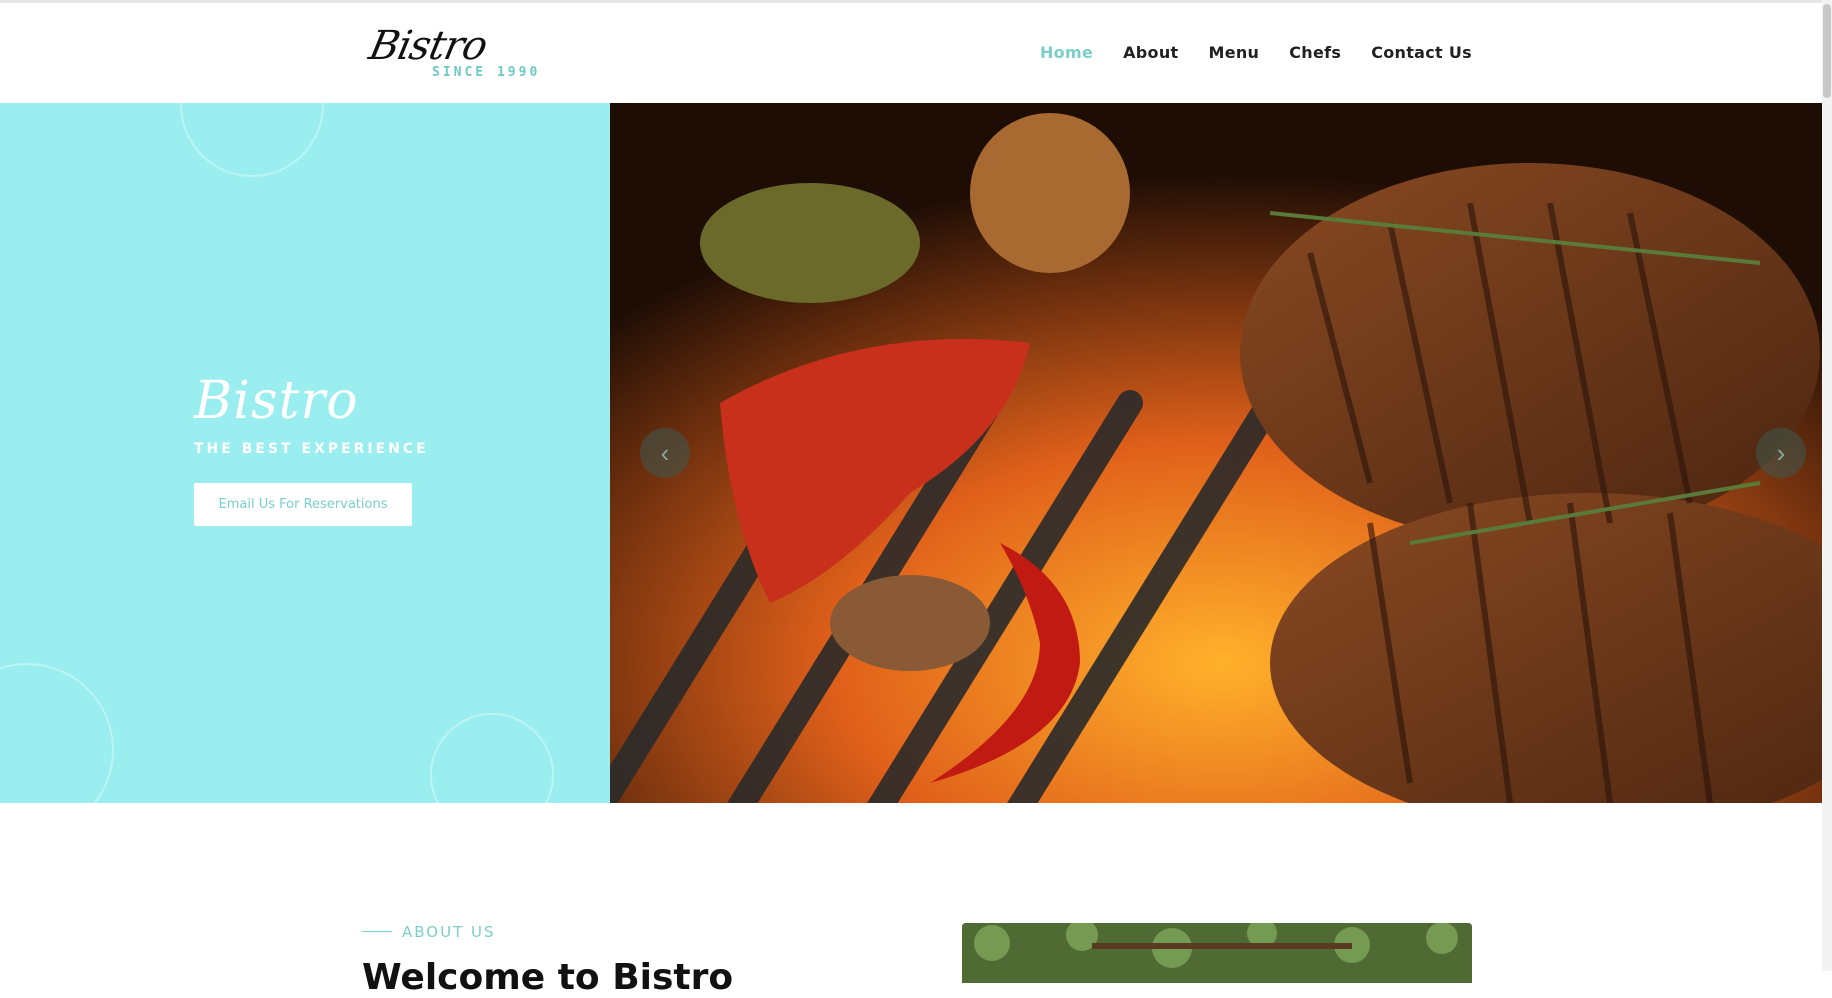 This screenshot has width=1832, height=998. Describe the element at coordinates (1315, 52) in the screenshot. I see `nav-item-chefs: Chefs` at that location.